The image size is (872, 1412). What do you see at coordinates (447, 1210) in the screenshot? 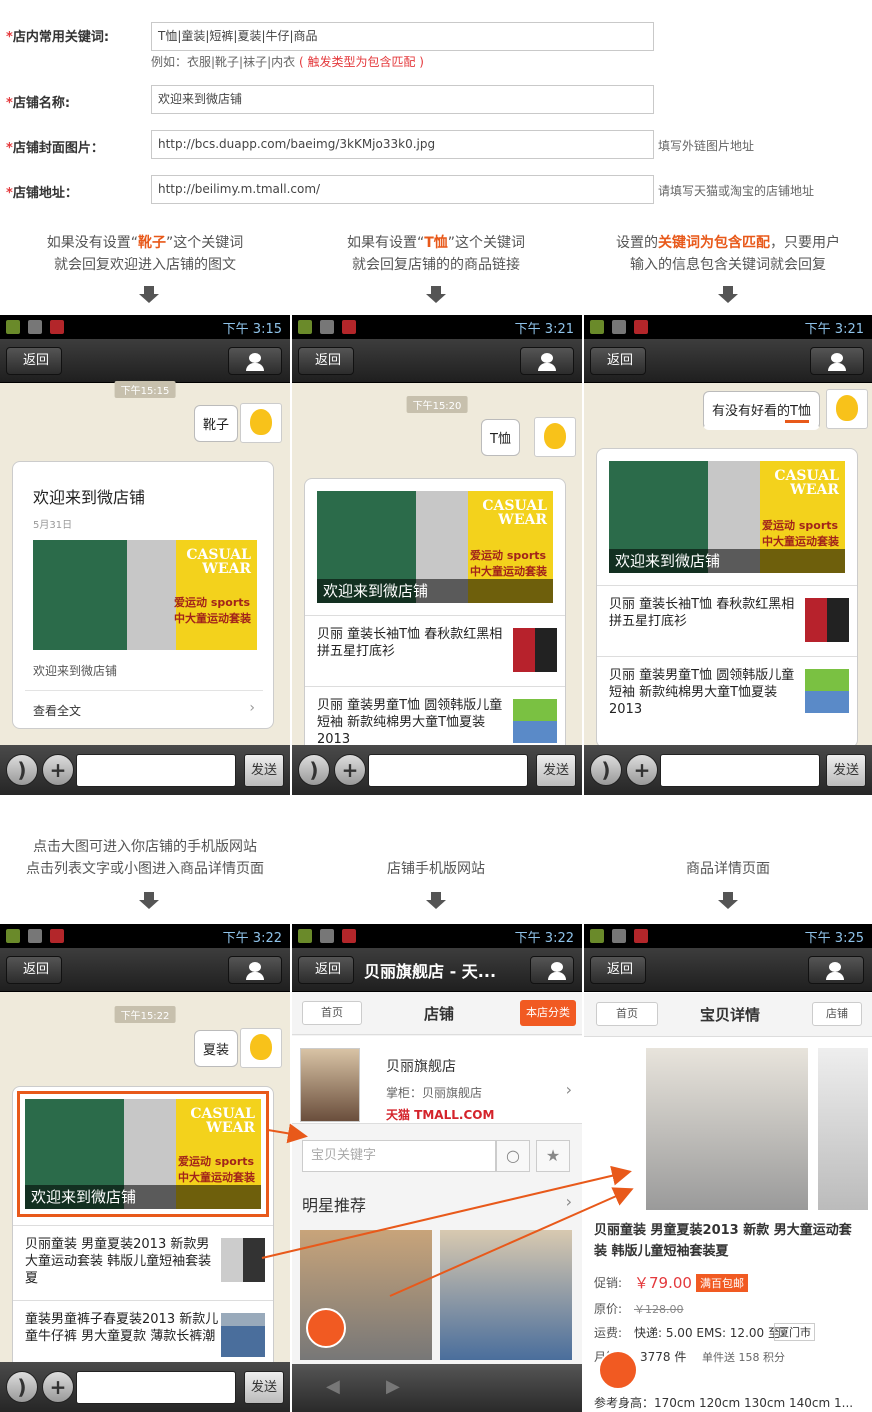
I see `connector-arrows` at bounding box center [447, 1210].